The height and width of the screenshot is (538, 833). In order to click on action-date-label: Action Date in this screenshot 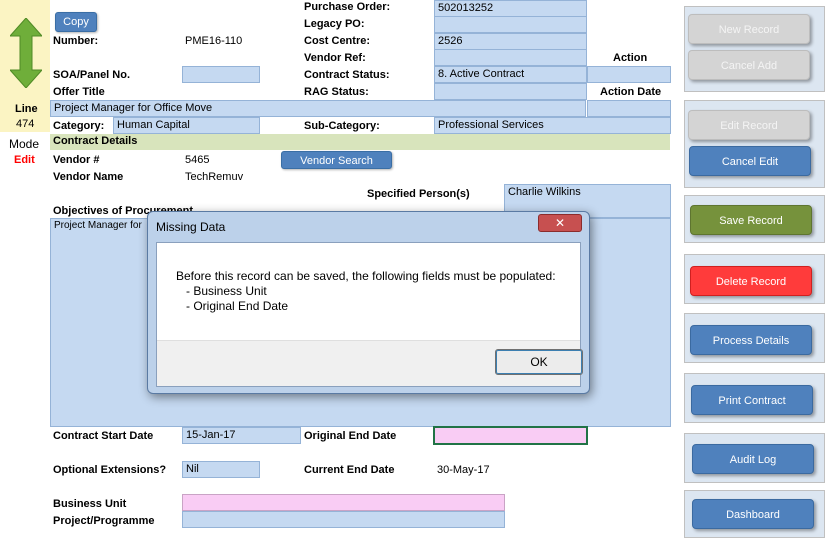, I will do `click(631, 92)`.